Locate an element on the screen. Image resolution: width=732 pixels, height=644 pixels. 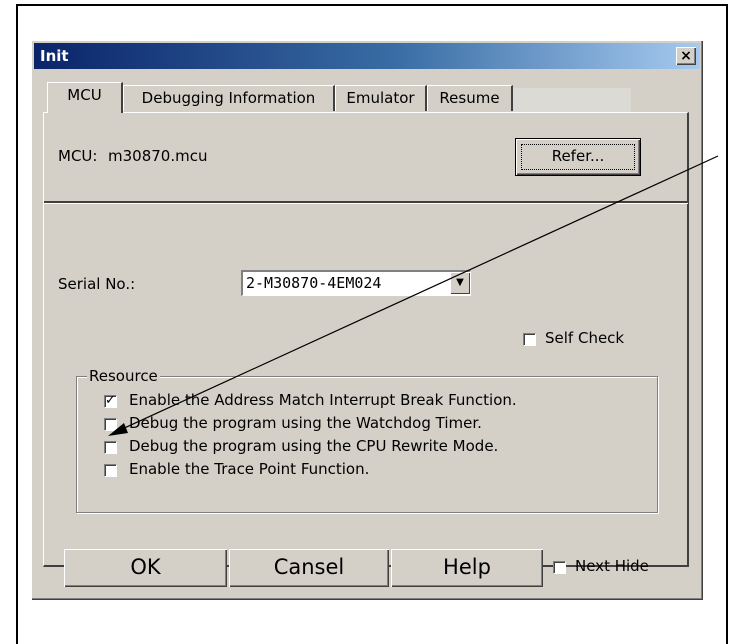
self-check-label: Self Check is located at coordinates (585, 338).